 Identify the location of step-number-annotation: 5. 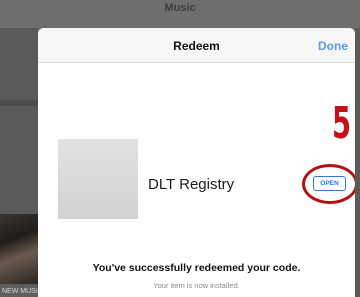
(341, 123).